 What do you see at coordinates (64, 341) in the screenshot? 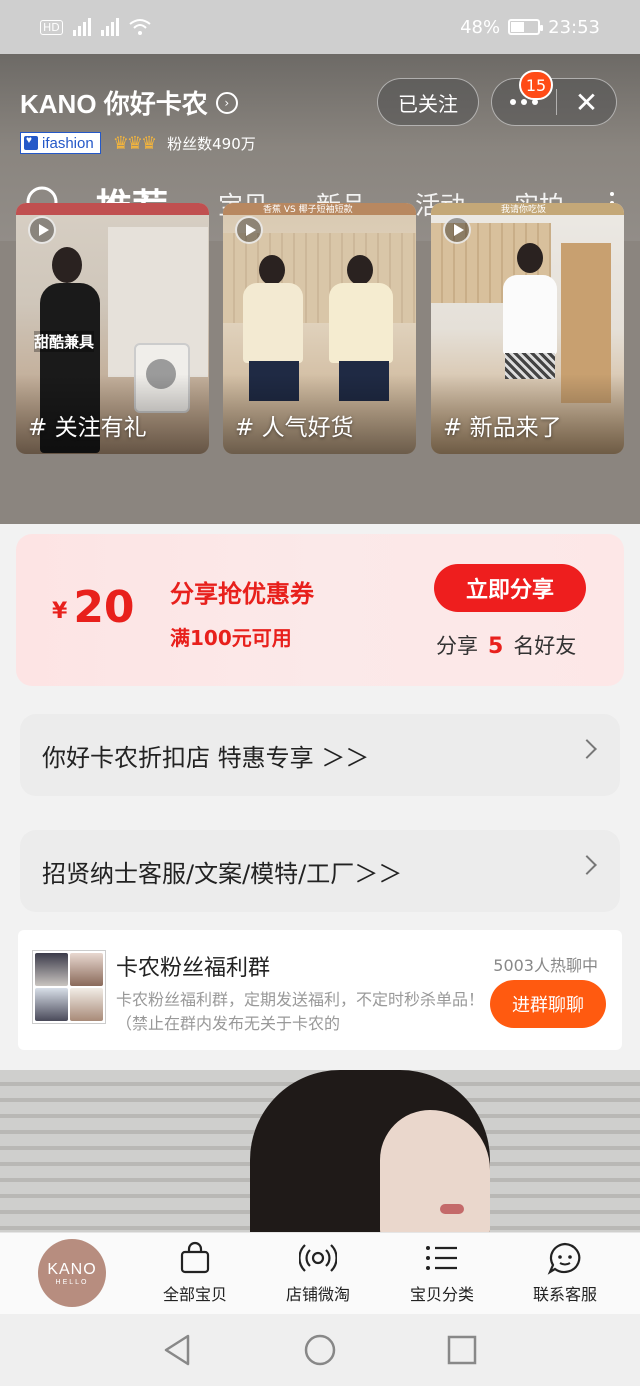
I see `video-overlay-text: 甜酷兼具` at bounding box center [64, 341].